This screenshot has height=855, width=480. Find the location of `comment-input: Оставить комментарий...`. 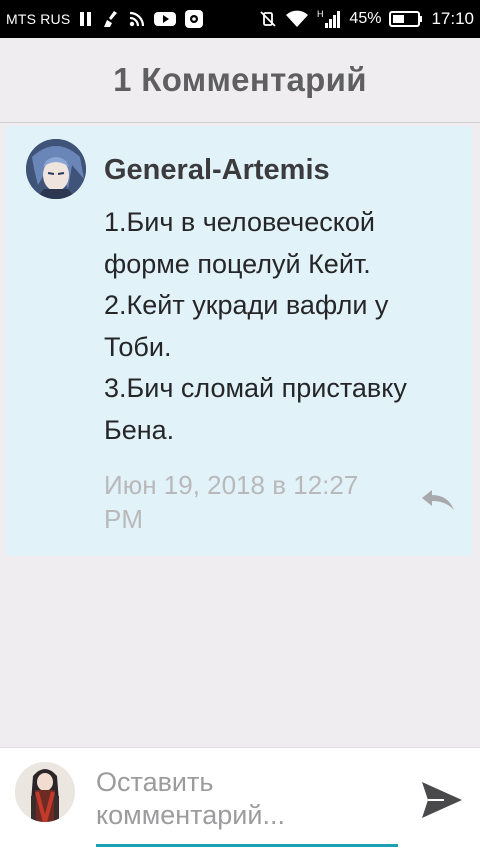

comment-input: Оставить комментарий... is located at coordinates (247, 806).